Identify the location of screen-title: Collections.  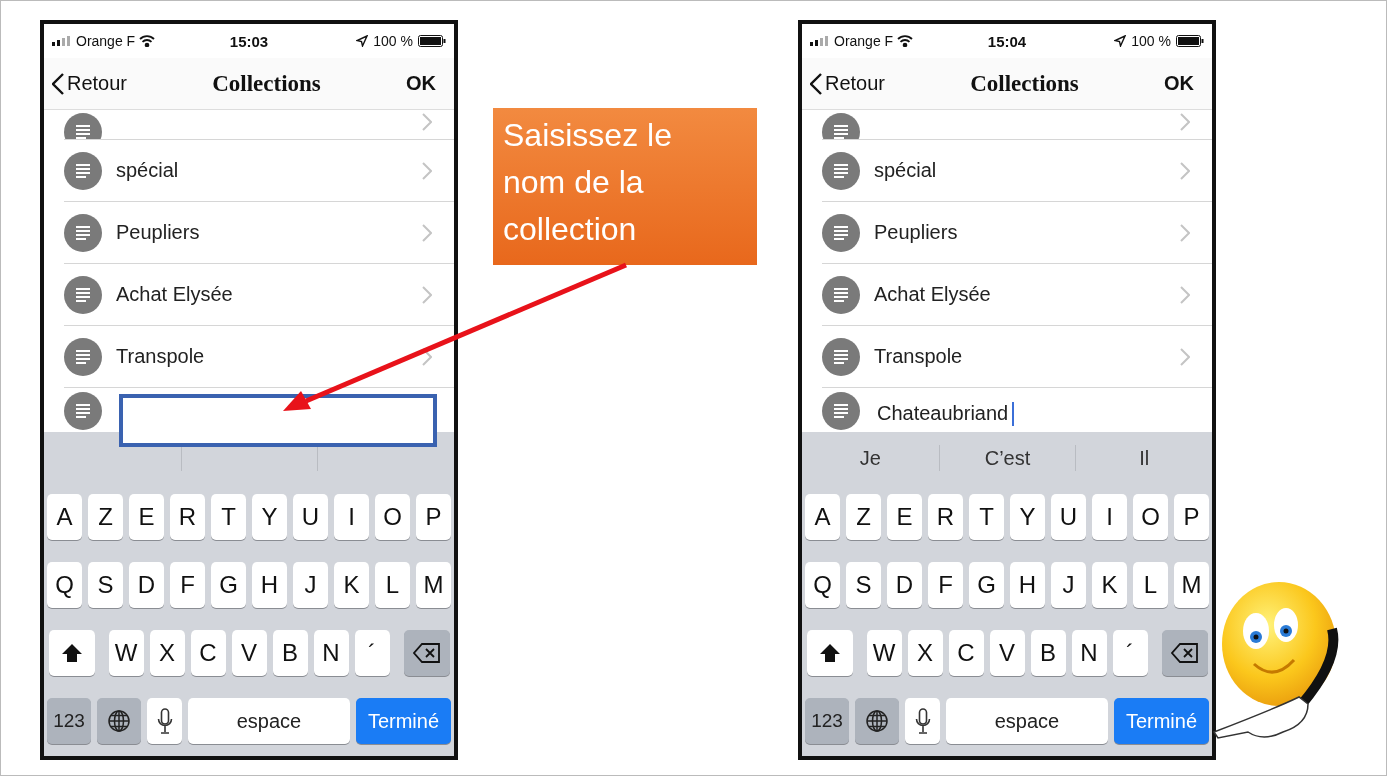
(1024, 83).